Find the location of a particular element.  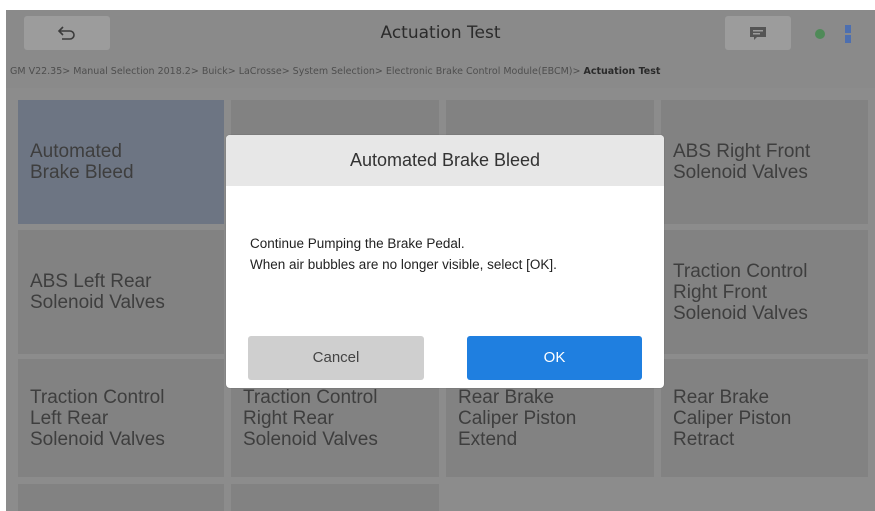

top-bar: Actuation Test is located at coordinates (440, 33).